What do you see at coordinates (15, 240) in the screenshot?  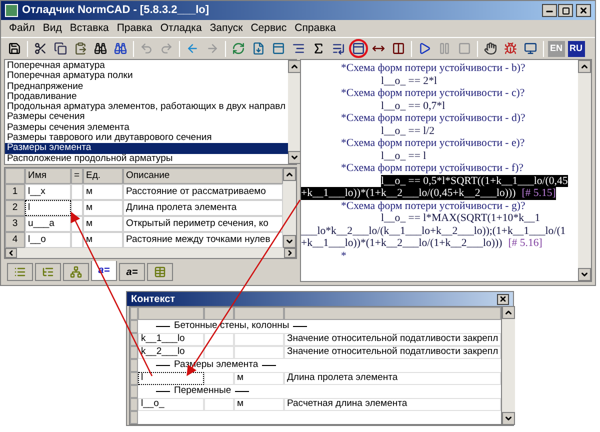 I see `row-number: 4` at bounding box center [15, 240].